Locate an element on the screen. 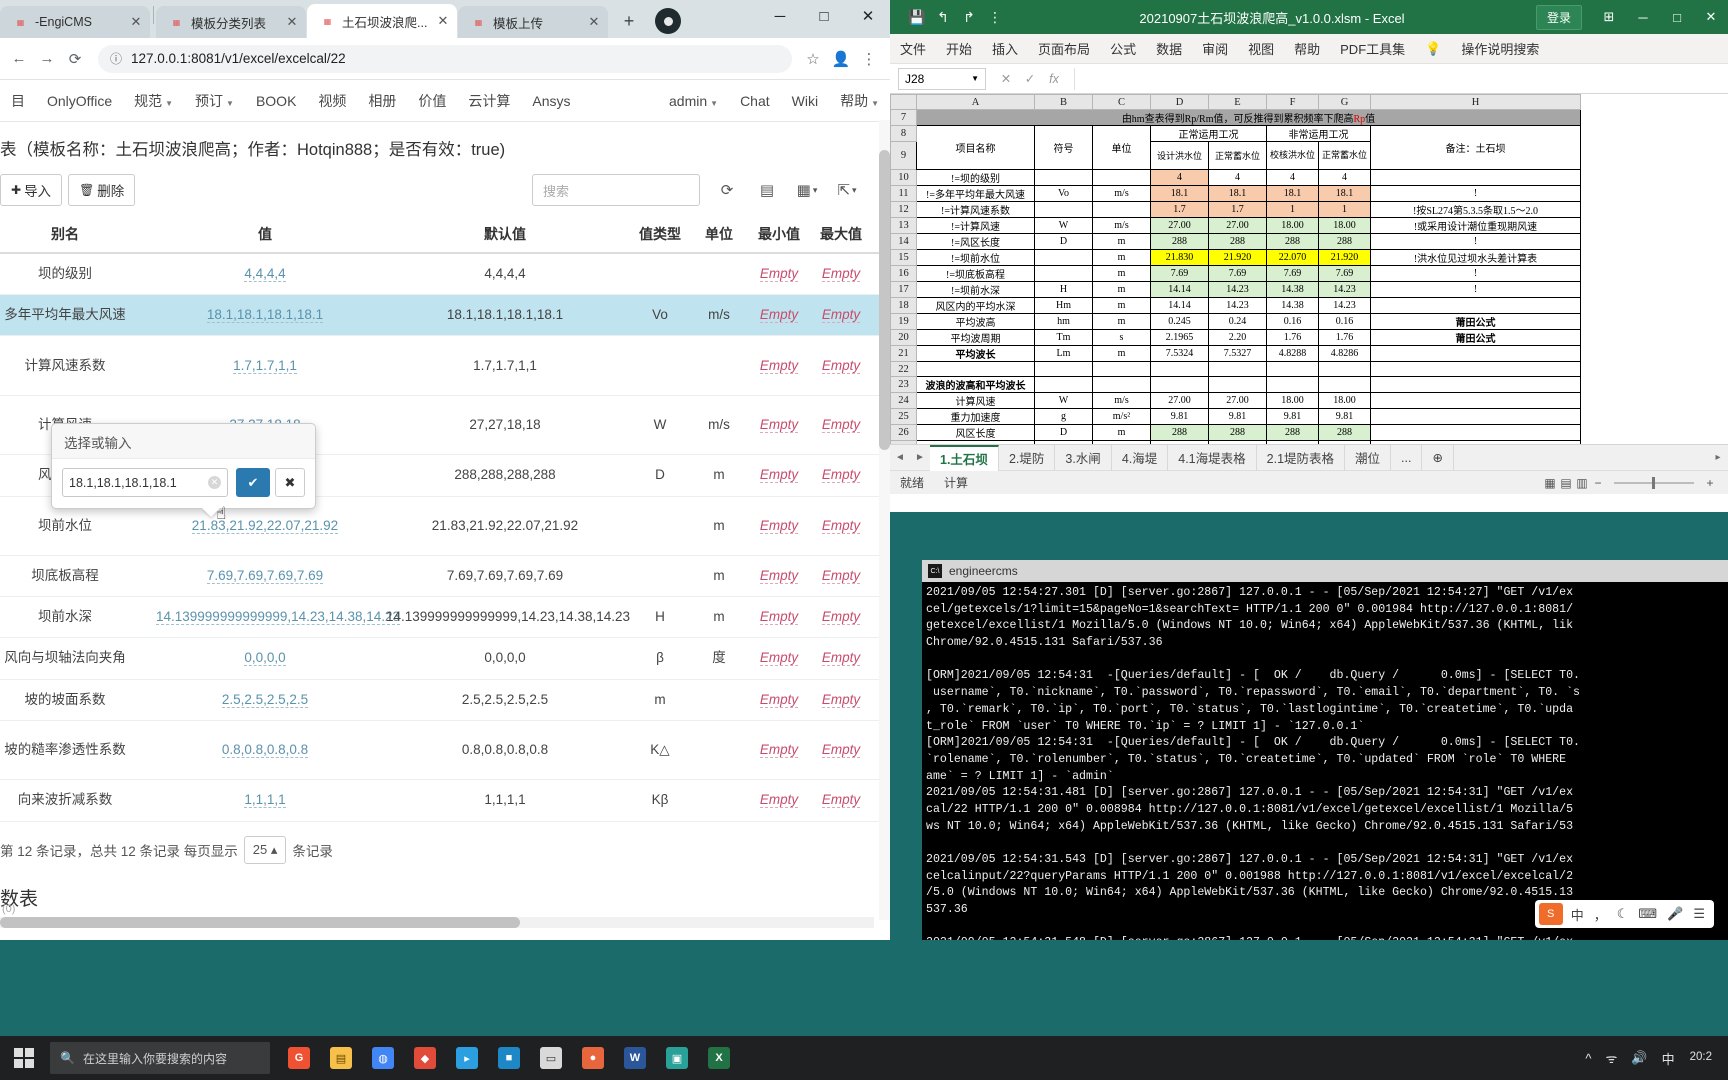 This screenshot has height=1080, width=1728. row-header: 17 is located at coordinates (903, 289).